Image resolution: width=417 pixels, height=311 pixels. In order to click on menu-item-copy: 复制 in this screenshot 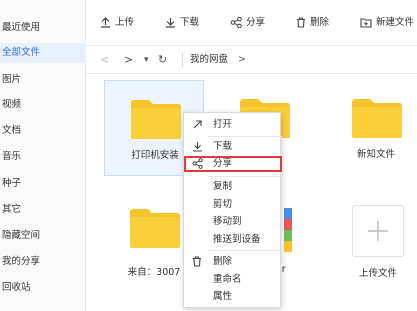, I will do `click(233, 187)`.